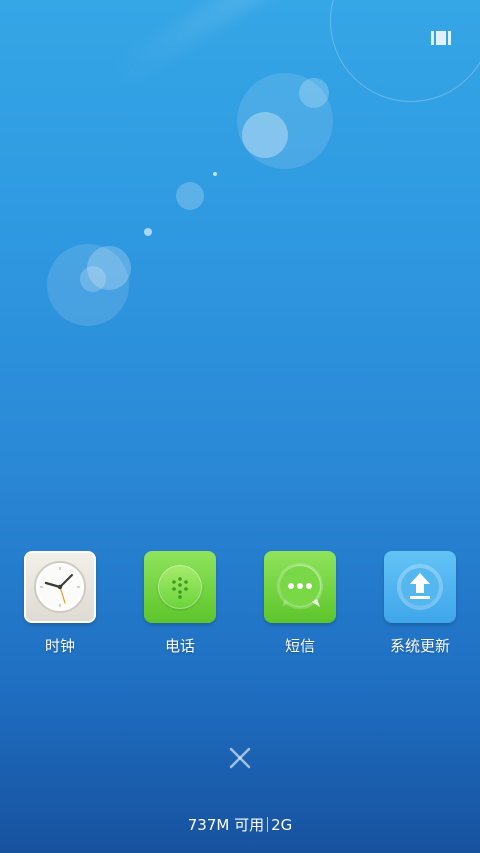 The width and height of the screenshot is (480, 853). Describe the element at coordinates (180, 587) in the screenshot. I see `phone-icon` at that location.